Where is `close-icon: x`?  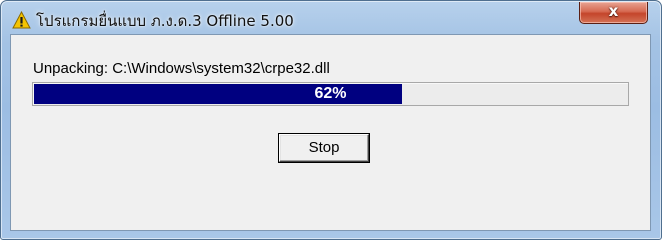 close-icon: x is located at coordinates (613, 11).